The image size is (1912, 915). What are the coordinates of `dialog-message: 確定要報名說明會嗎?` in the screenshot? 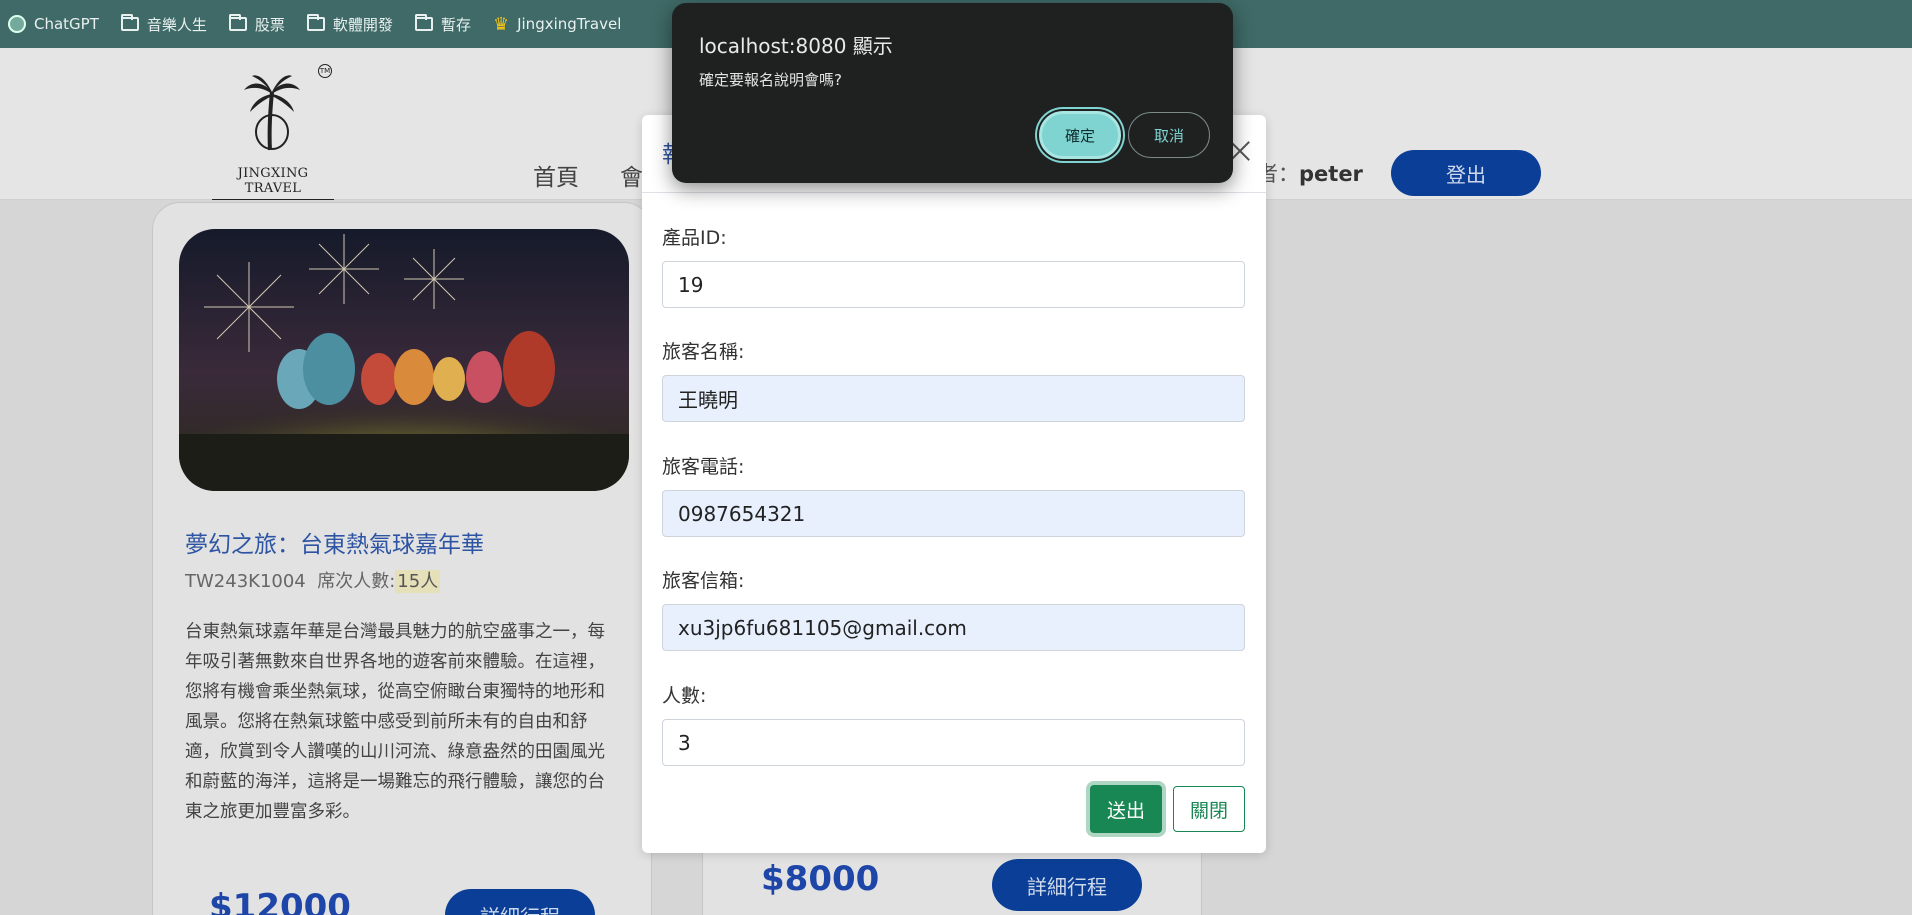 It's located at (770, 80).